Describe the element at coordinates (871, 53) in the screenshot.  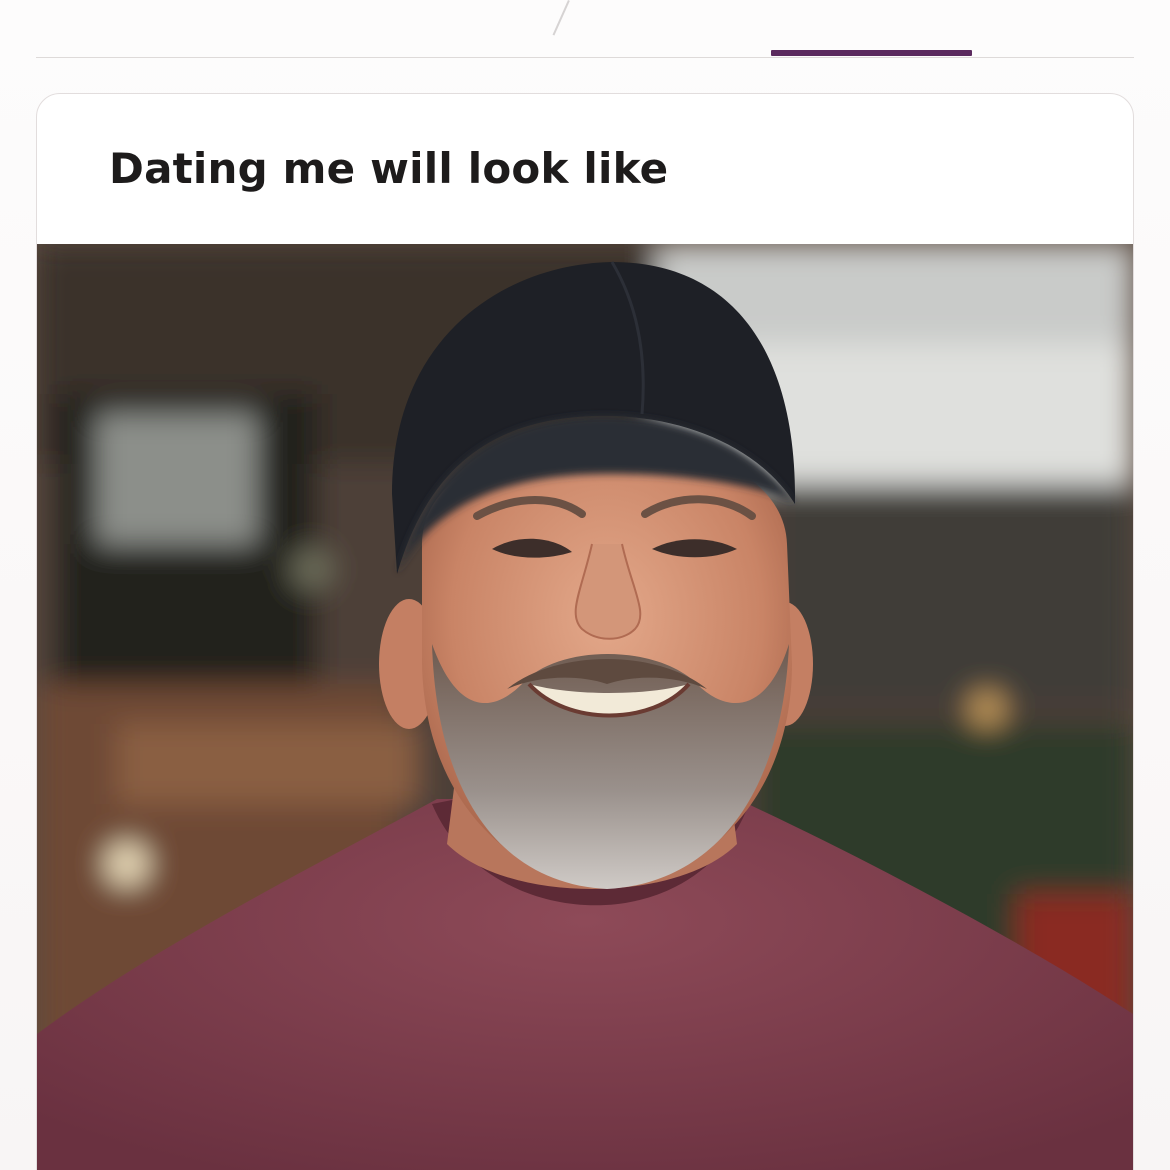
I see `active-tab-indicator` at that location.